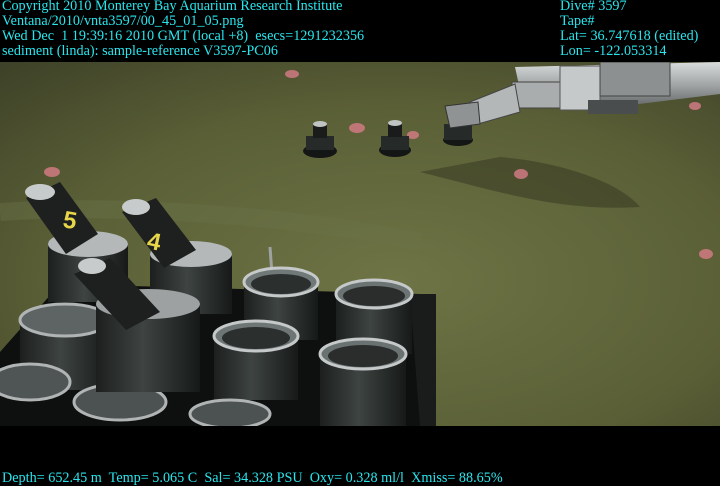  I want to click on longitude-text: Lon= -122.053314, so click(613, 51).